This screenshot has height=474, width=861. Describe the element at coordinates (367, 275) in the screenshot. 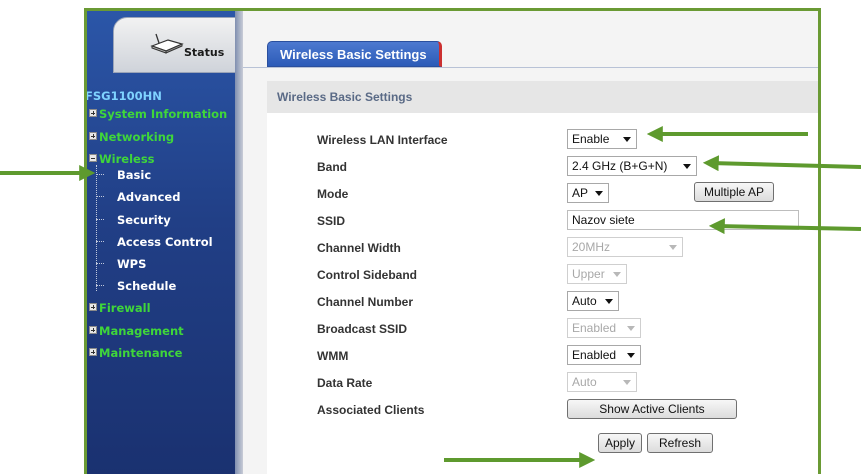

I see `control-sideband-label: Control Sideband` at that location.